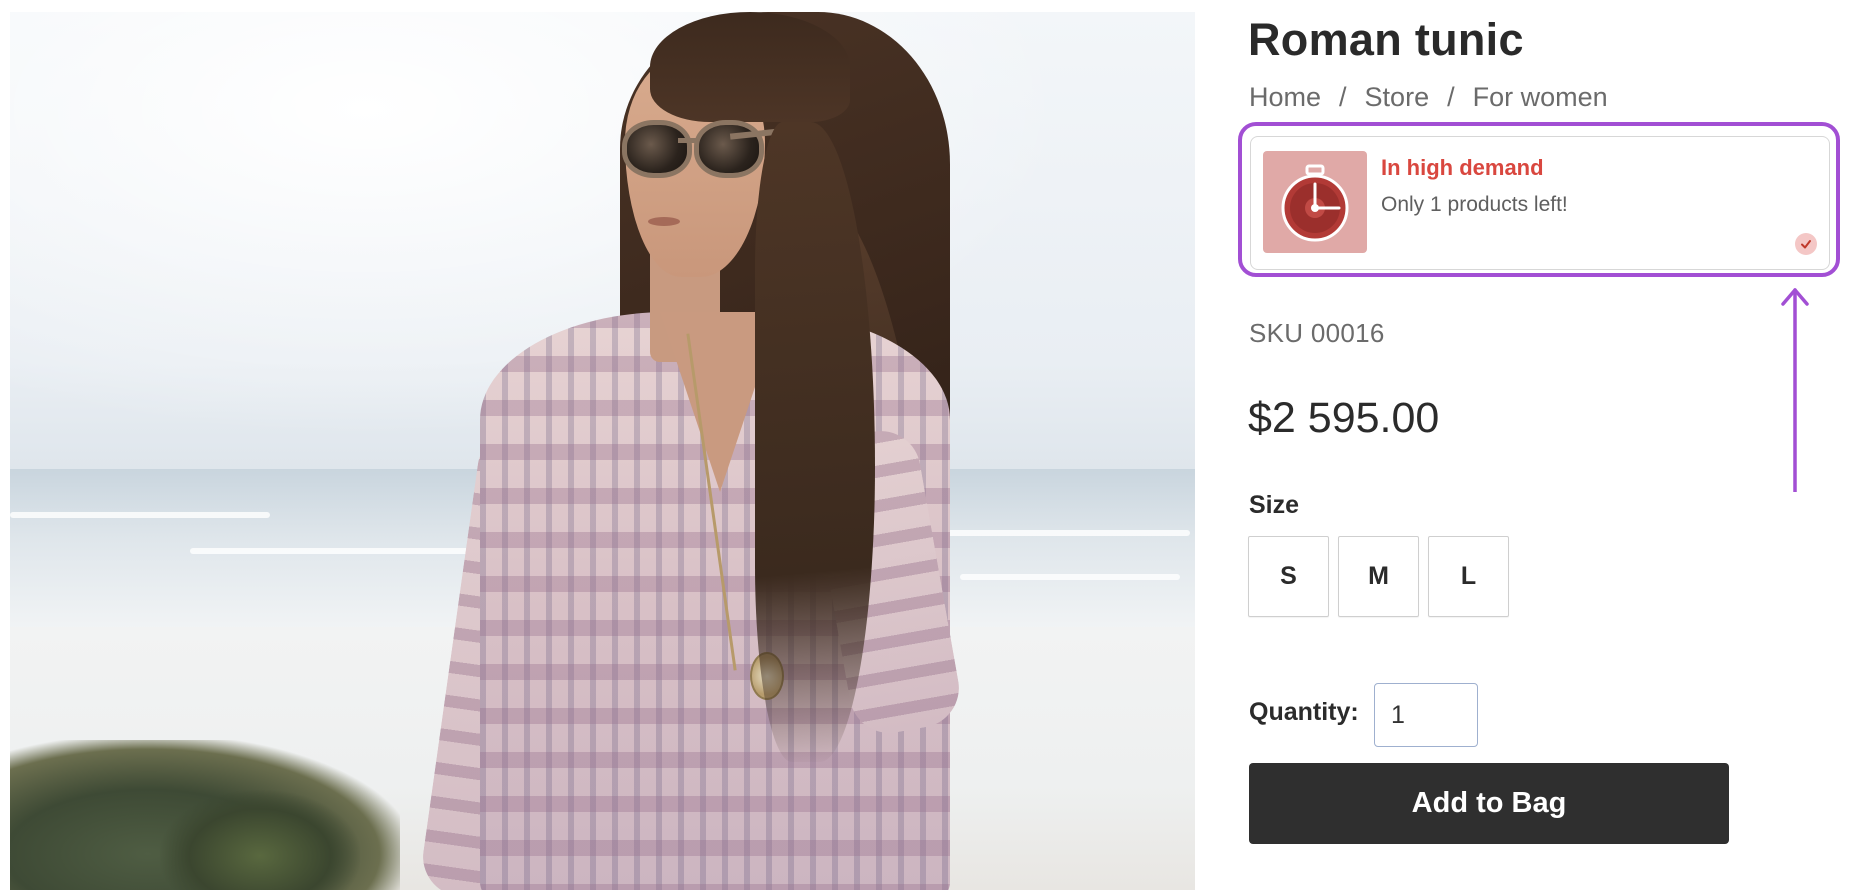  Describe the element at coordinates (1468, 576) in the screenshot. I see `size-l-button: L` at that location.